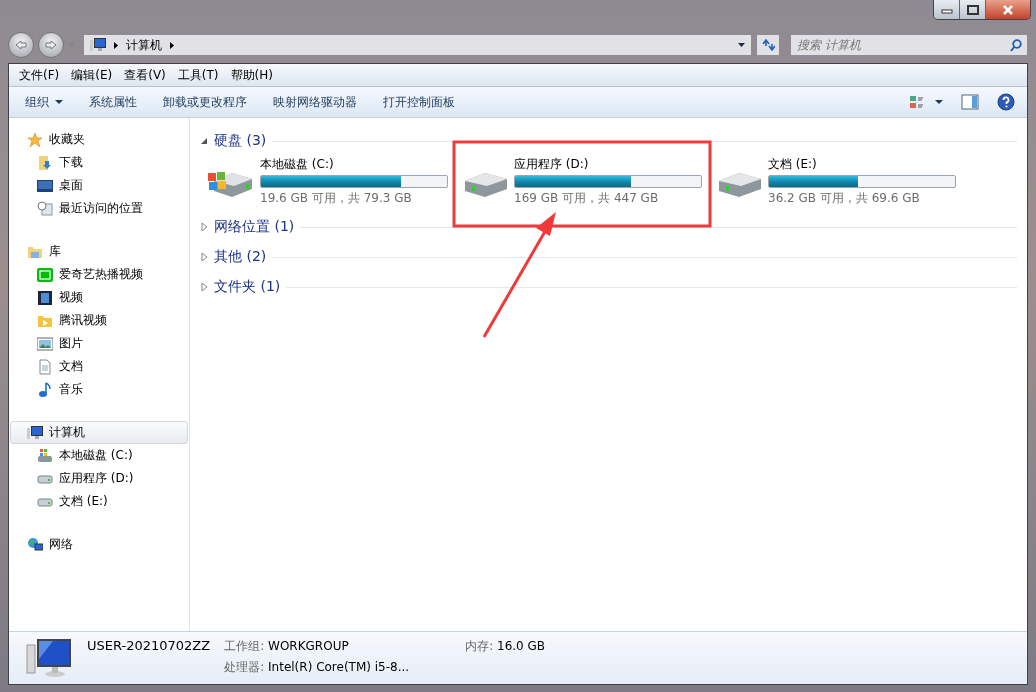 The image size is (1036, 692). I want to click on maximize-icon, so click(972, 9).